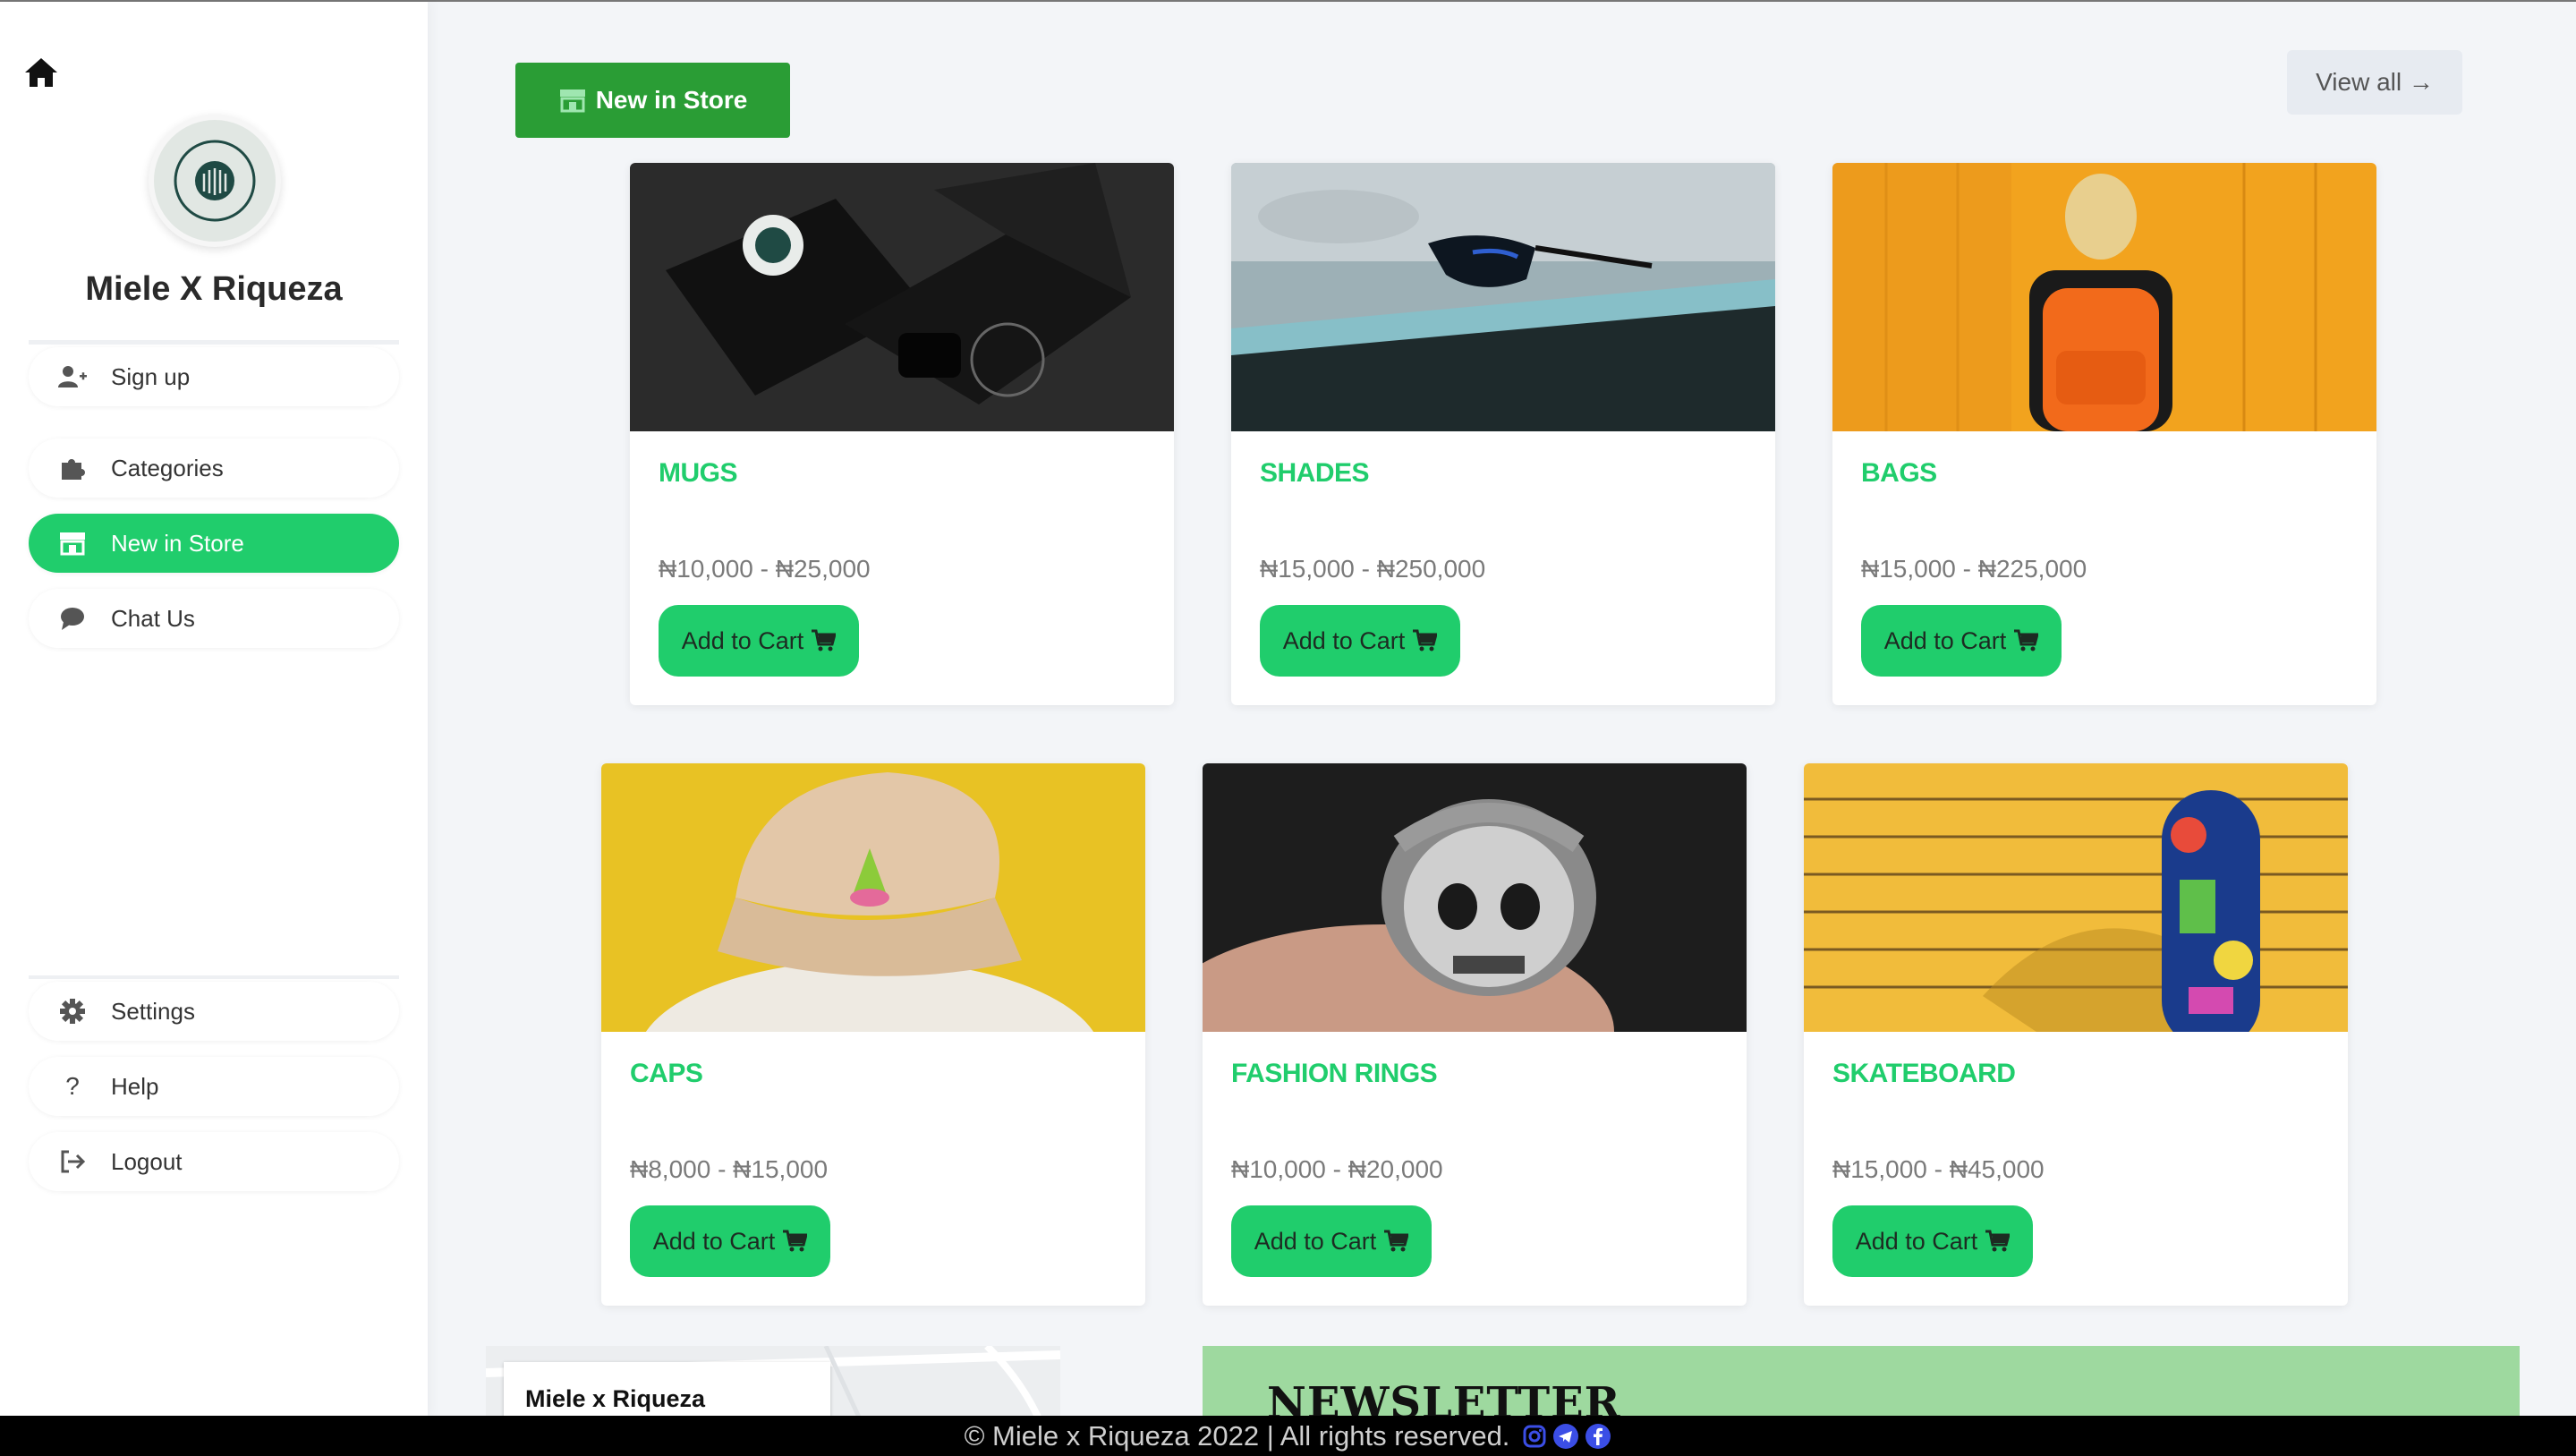  I want to click on sidebar-item-label: Sign up, so click(151, 376).